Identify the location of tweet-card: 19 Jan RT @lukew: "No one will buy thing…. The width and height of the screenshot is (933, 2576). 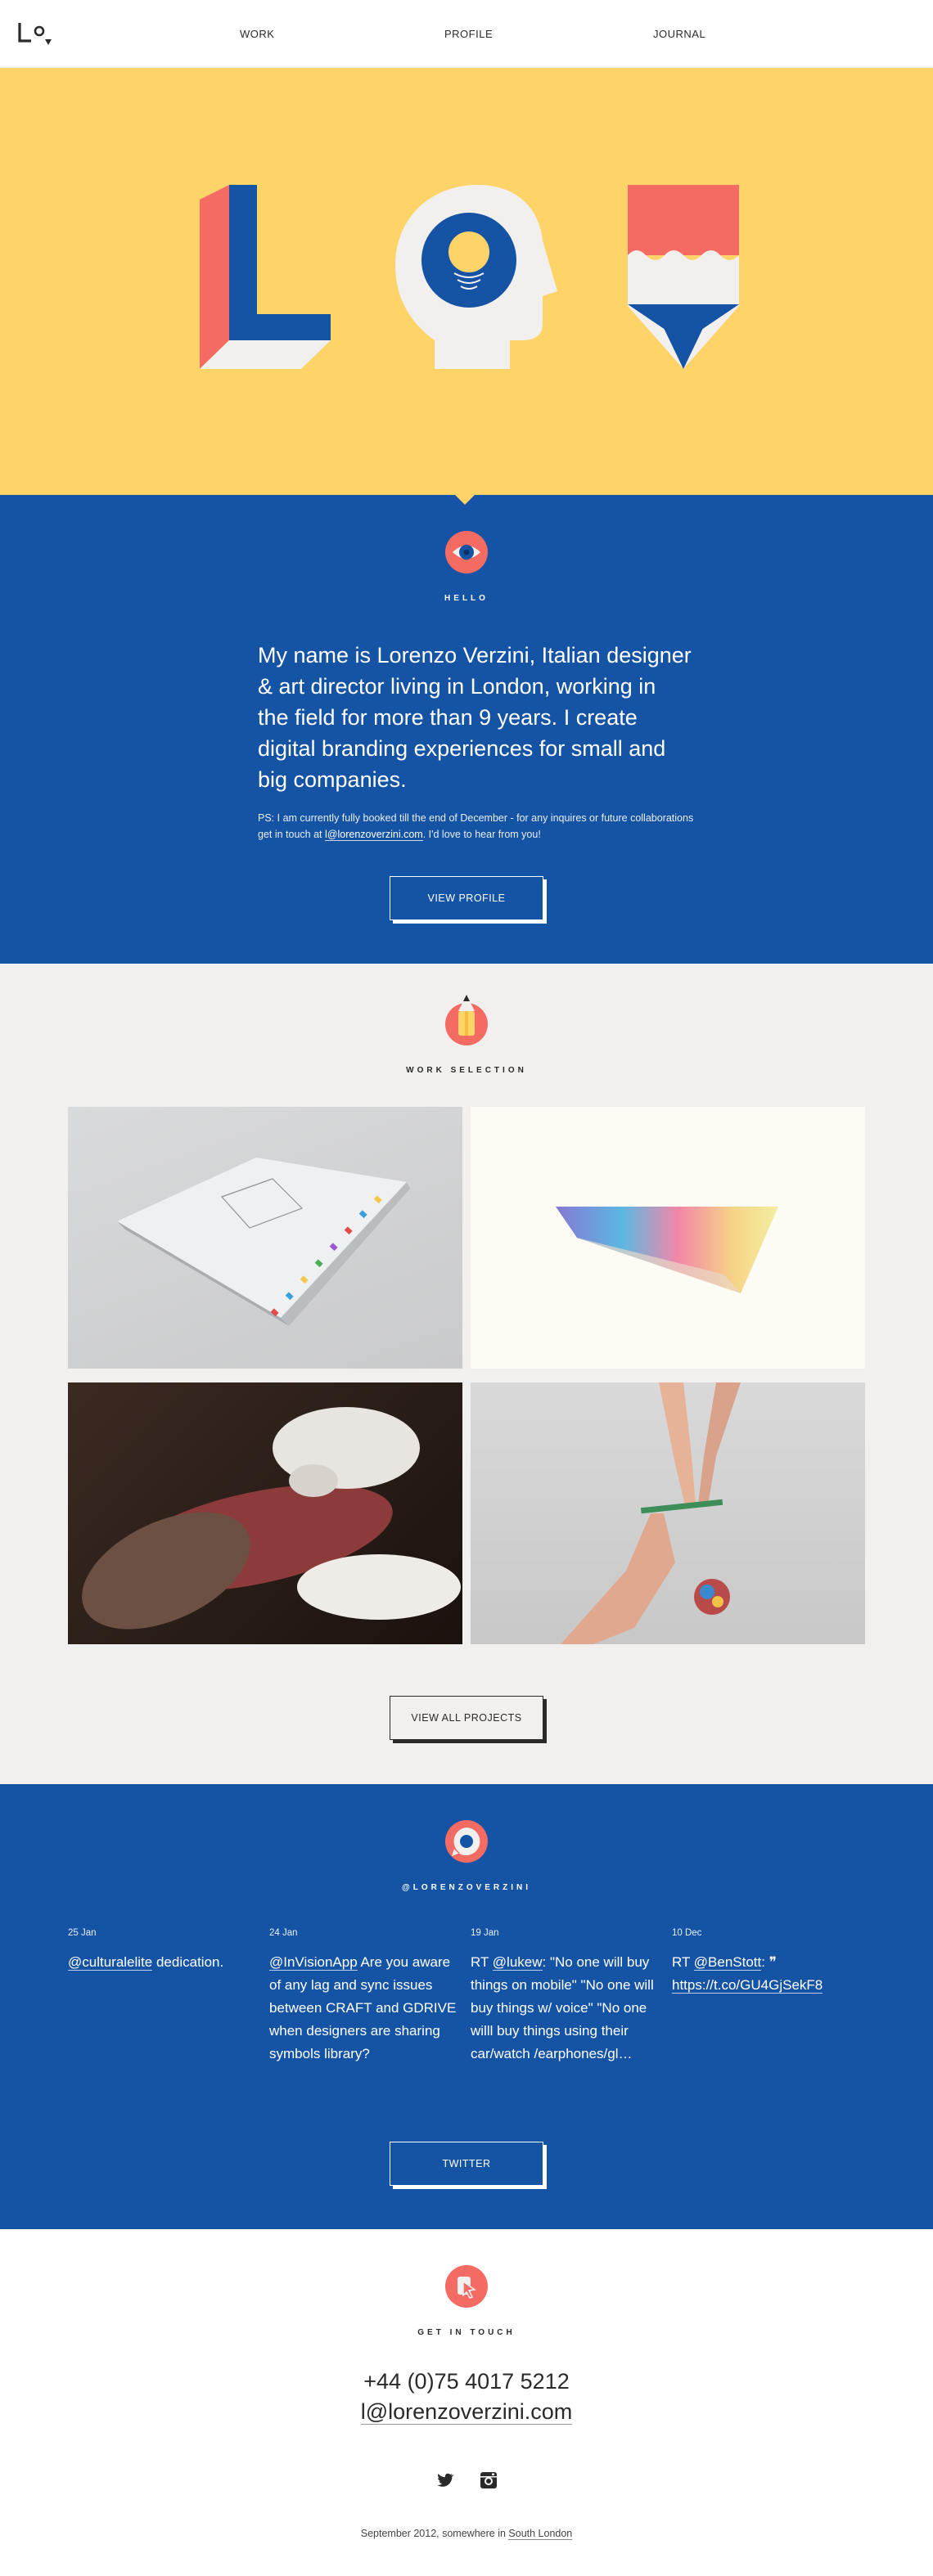
(565, 1997).